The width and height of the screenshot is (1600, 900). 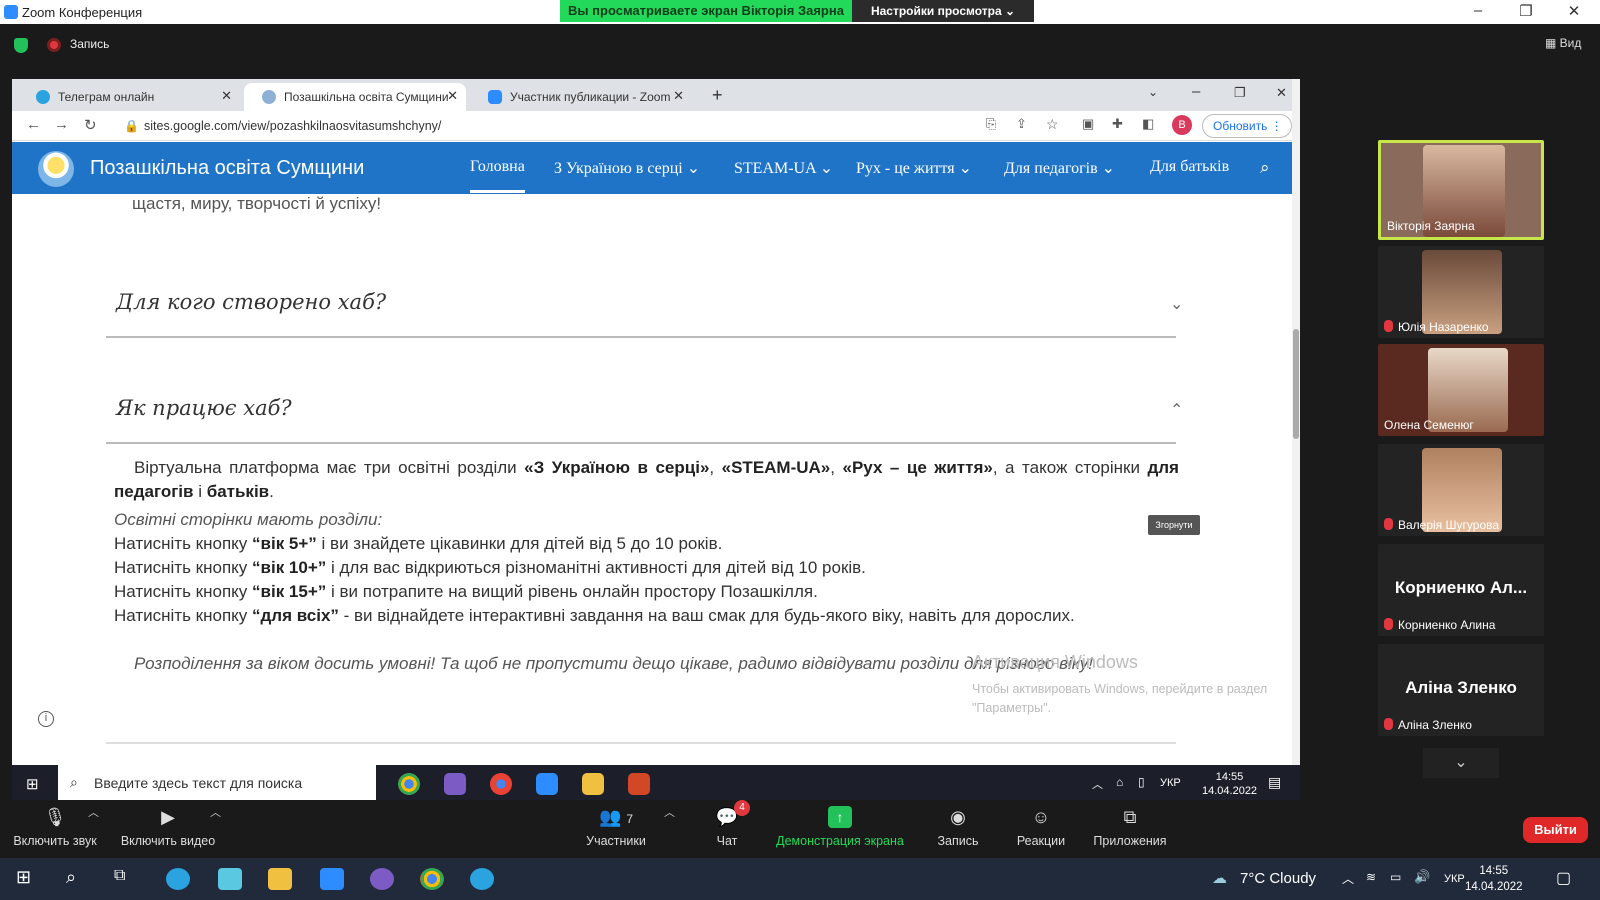 I want to click on task-view-icon: ⧉, so click(x=119, y=876).